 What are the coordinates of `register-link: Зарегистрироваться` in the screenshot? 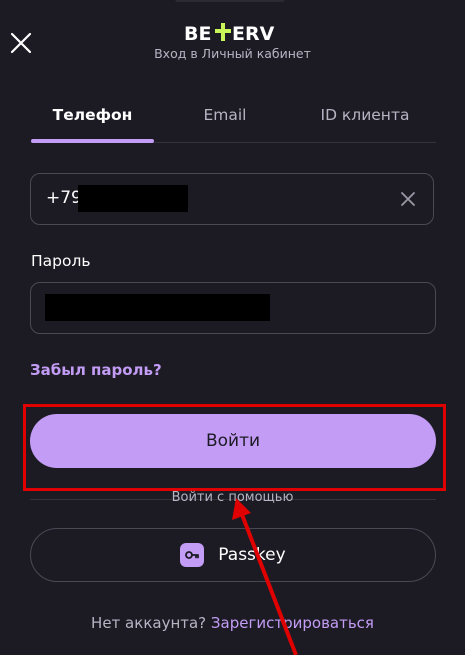 It's located at (292, 623).